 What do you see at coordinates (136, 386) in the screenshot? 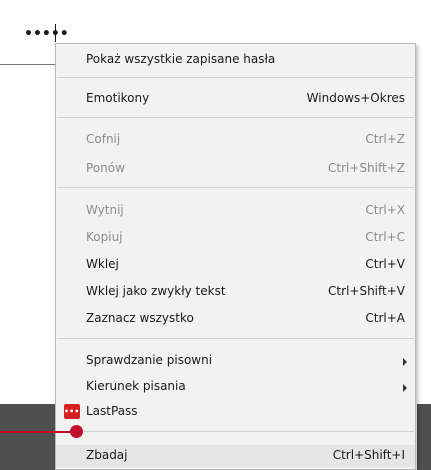
I see `menu-item-label: Kierunek pisania` at bounding box center [136, 386].